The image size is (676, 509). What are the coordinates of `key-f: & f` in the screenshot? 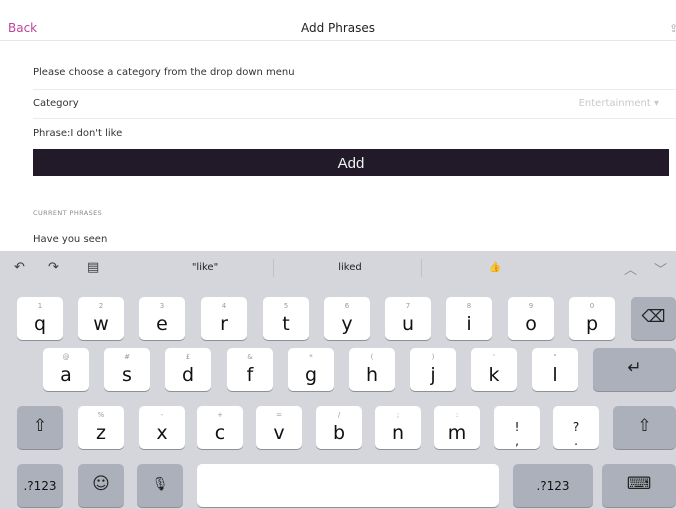 It's located at (250, 369).